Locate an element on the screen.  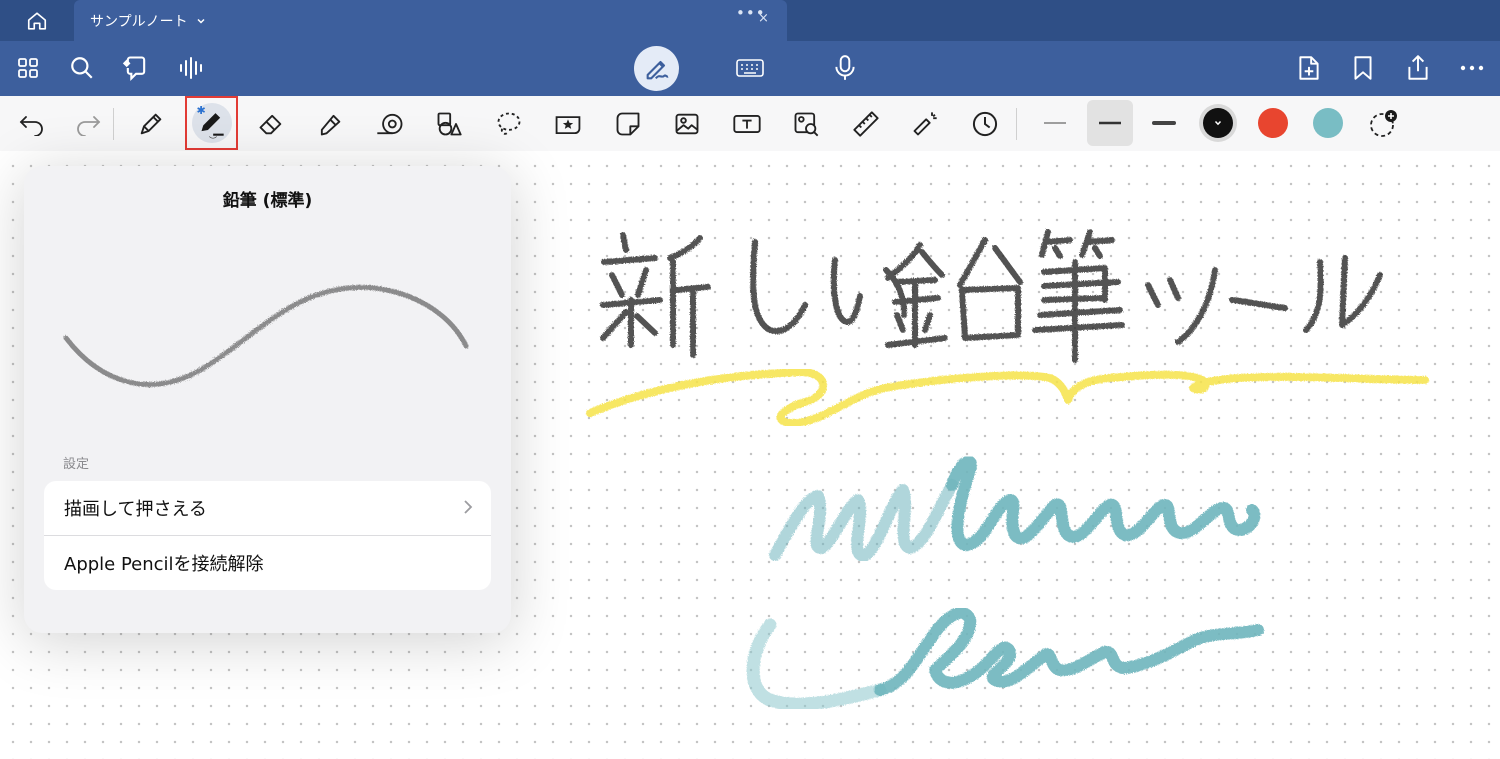
tab-title: サンプルノート is located at coordinates (139, 22).